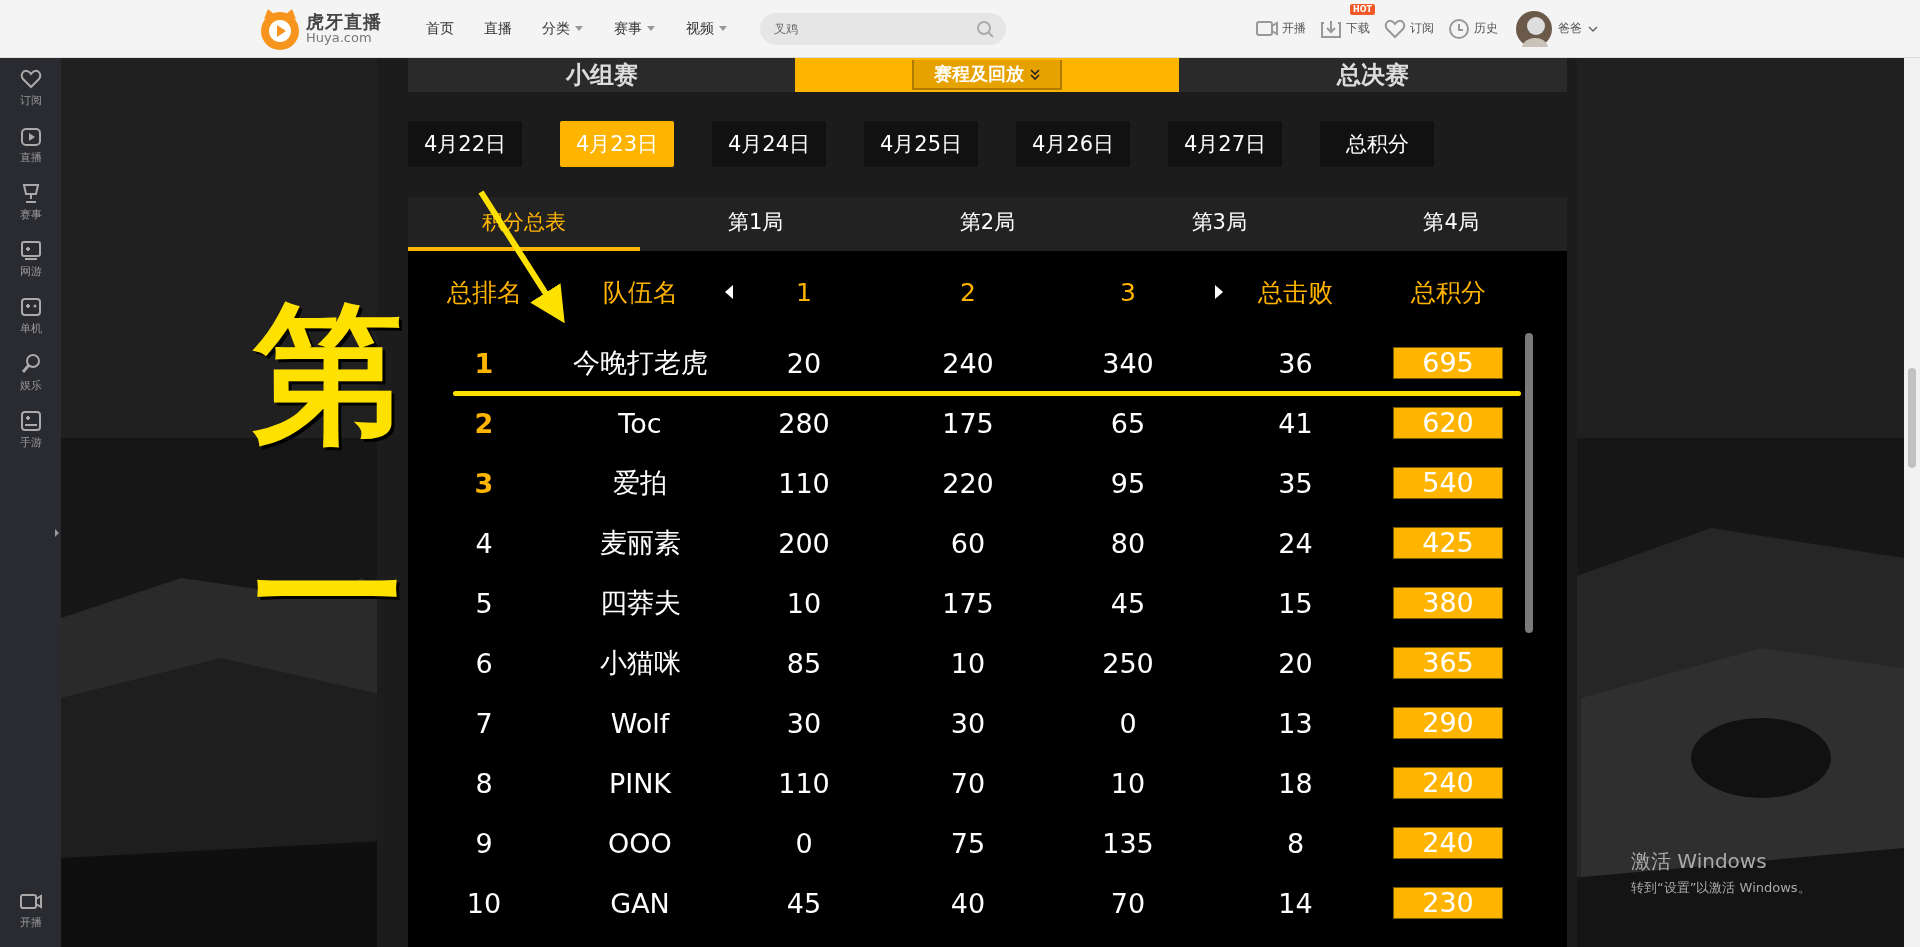  I want to click on nav-link: 首页, so click(440, 28).